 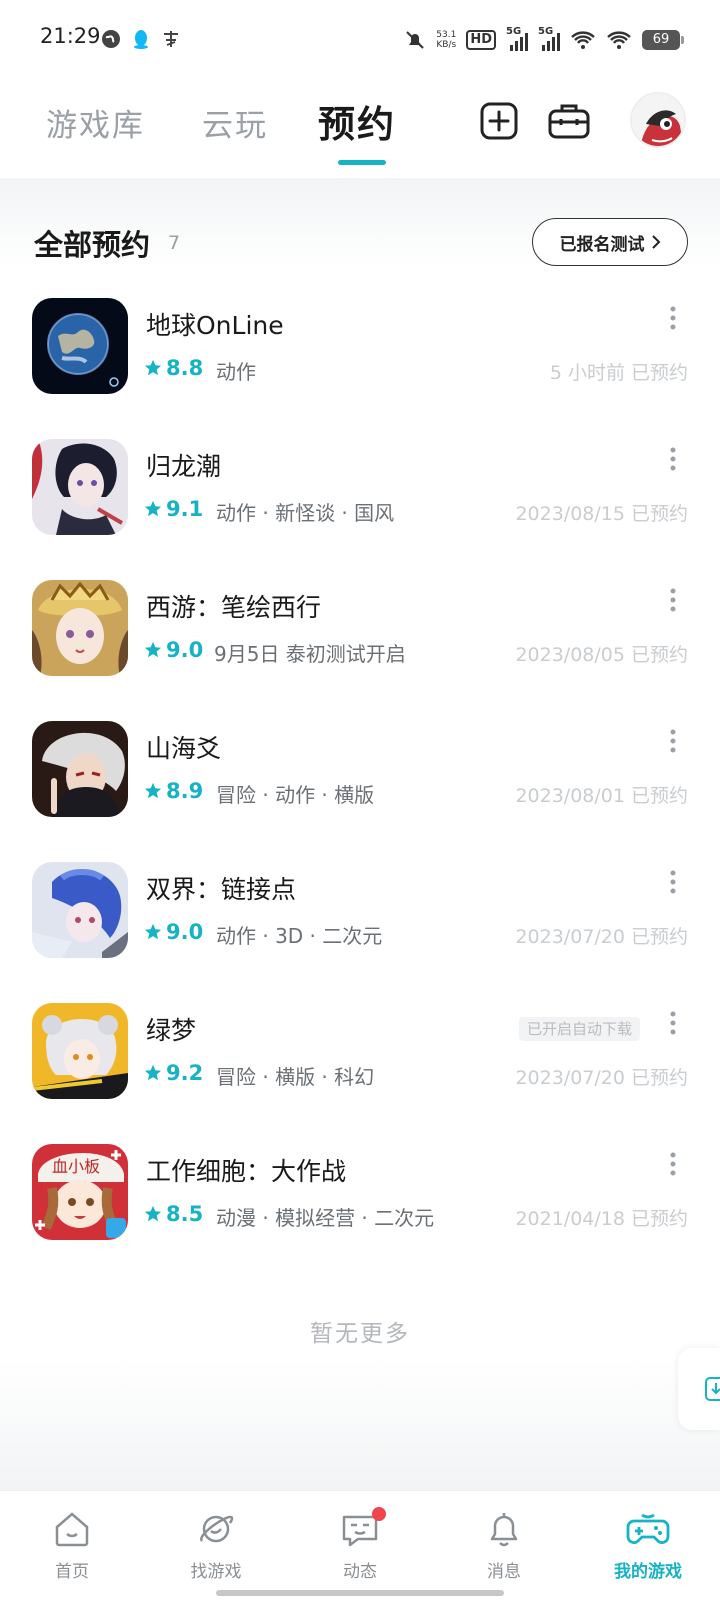 What do you see at coordinates (80, 769) in the screenshot?
I see `game-icon-shanhaiyao` at bounding box center [80, 769].